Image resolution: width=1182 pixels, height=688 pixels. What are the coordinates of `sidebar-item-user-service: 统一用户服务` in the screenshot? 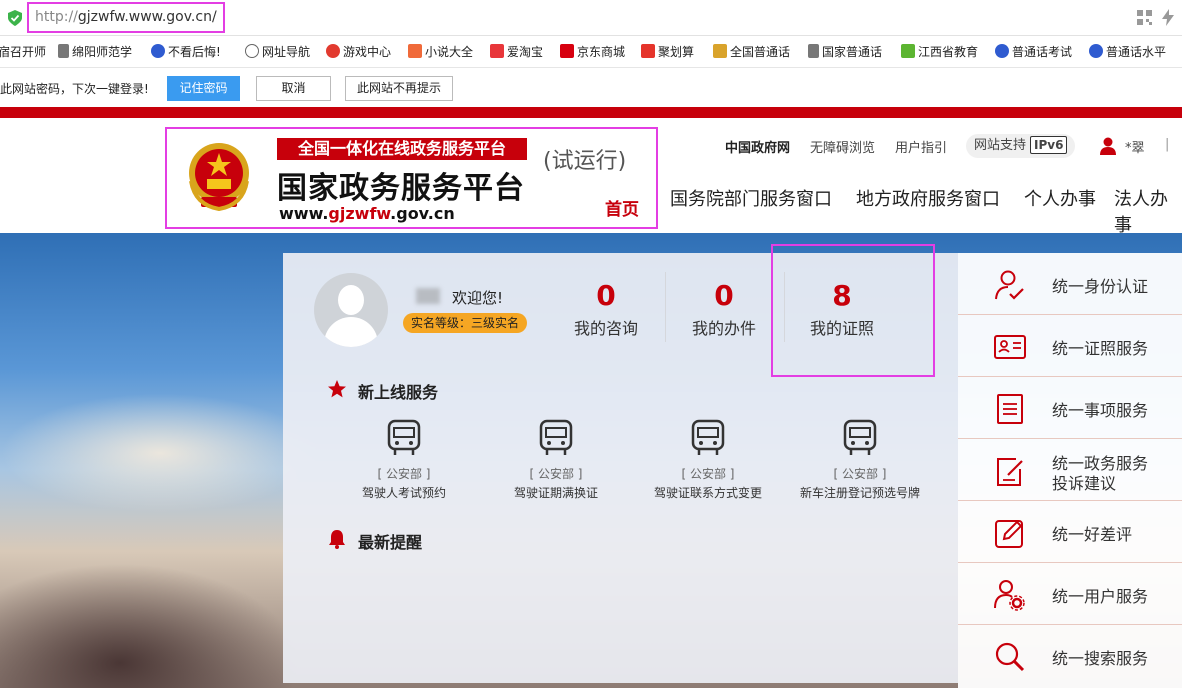 It's located at (1070, 594).